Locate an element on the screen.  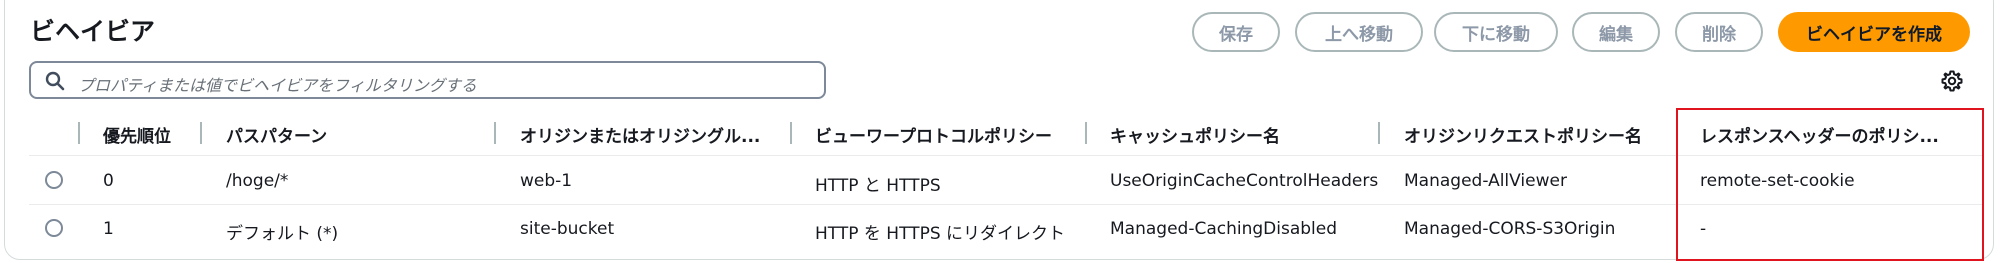
move-down-button: 下に移動 is located at coordinates (1496, 32).